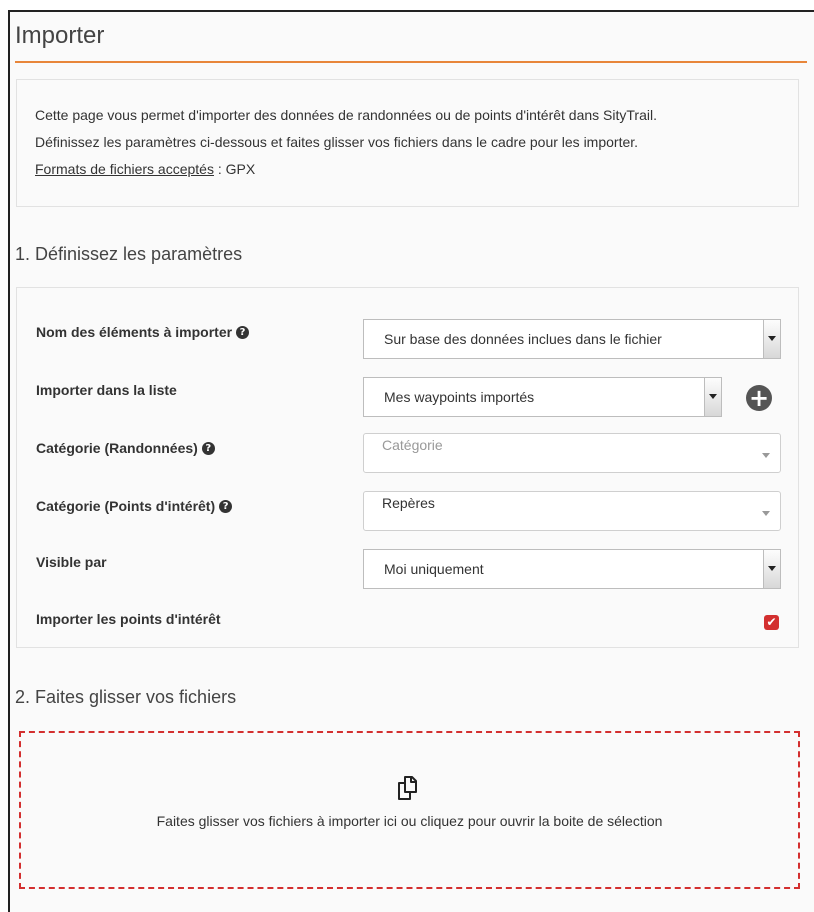 This screenshot has width=814, height=912. Describe the element at coordinates (572, 511) in the screenshot. I see `category-poi-select: Repères` at that location.